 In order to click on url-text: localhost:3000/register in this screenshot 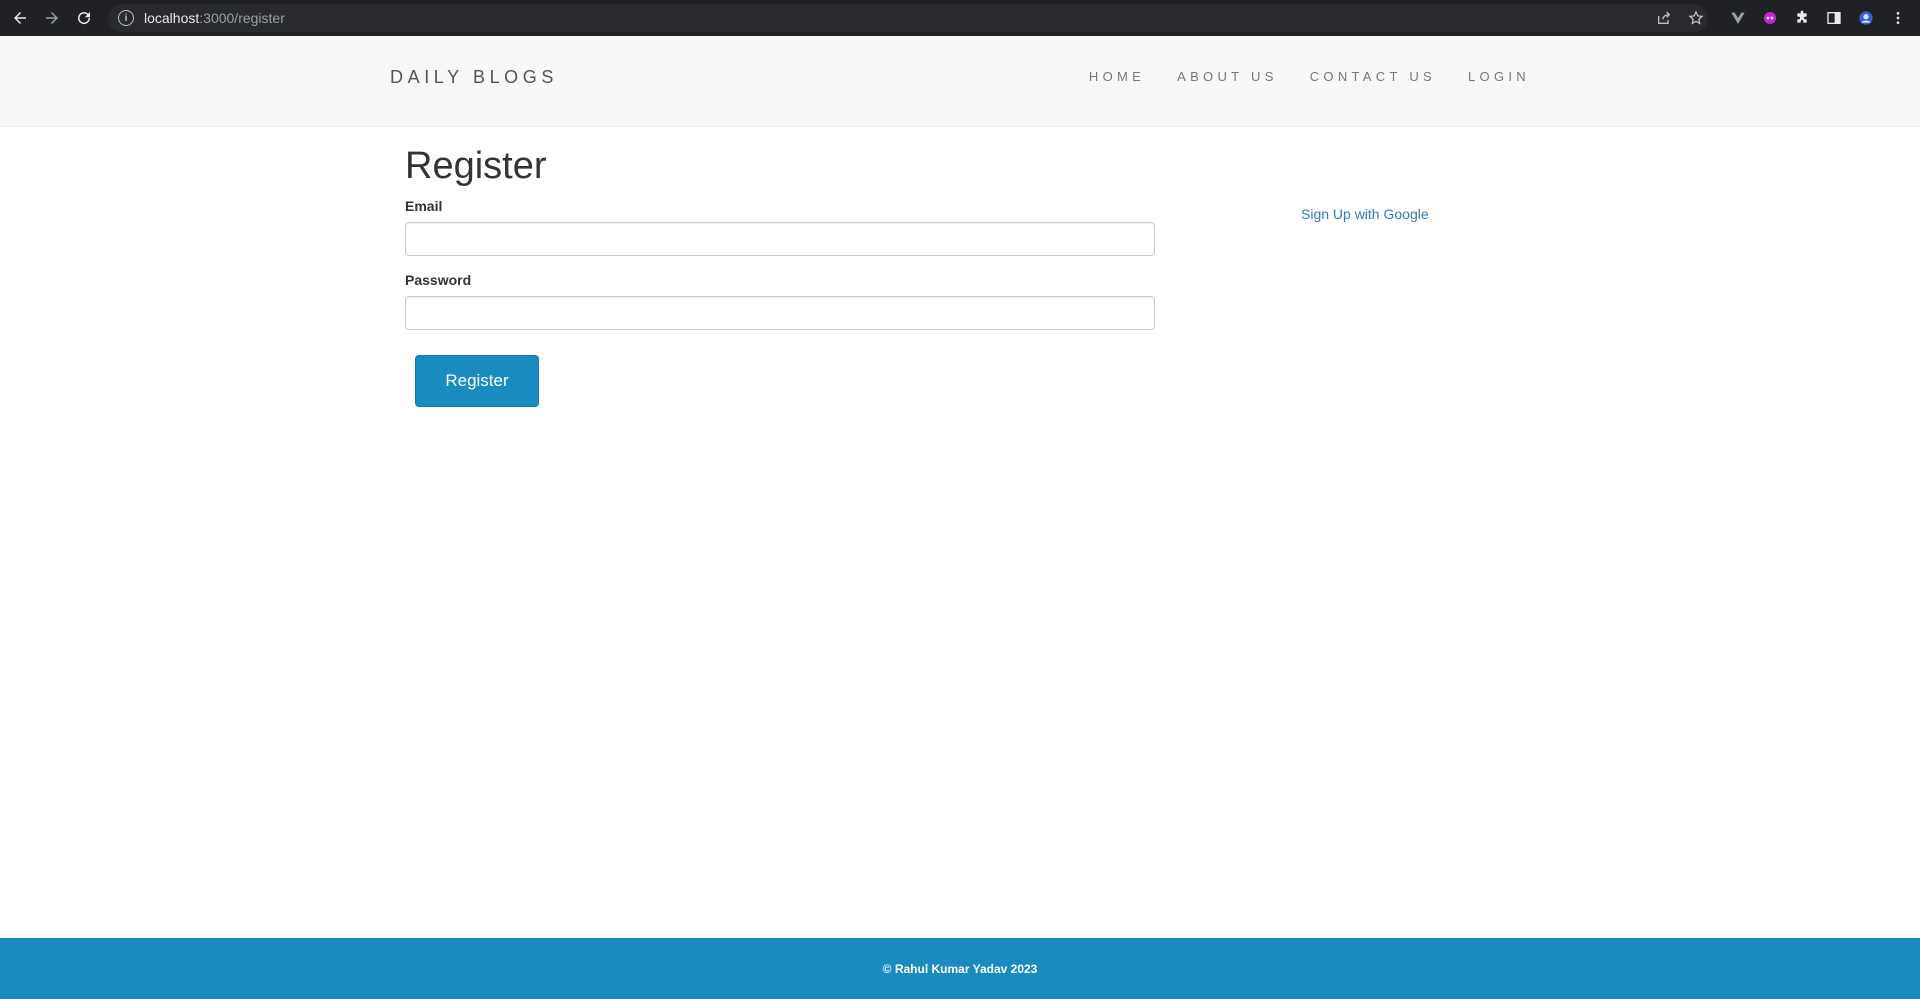, I will do `click(214, 18)`.